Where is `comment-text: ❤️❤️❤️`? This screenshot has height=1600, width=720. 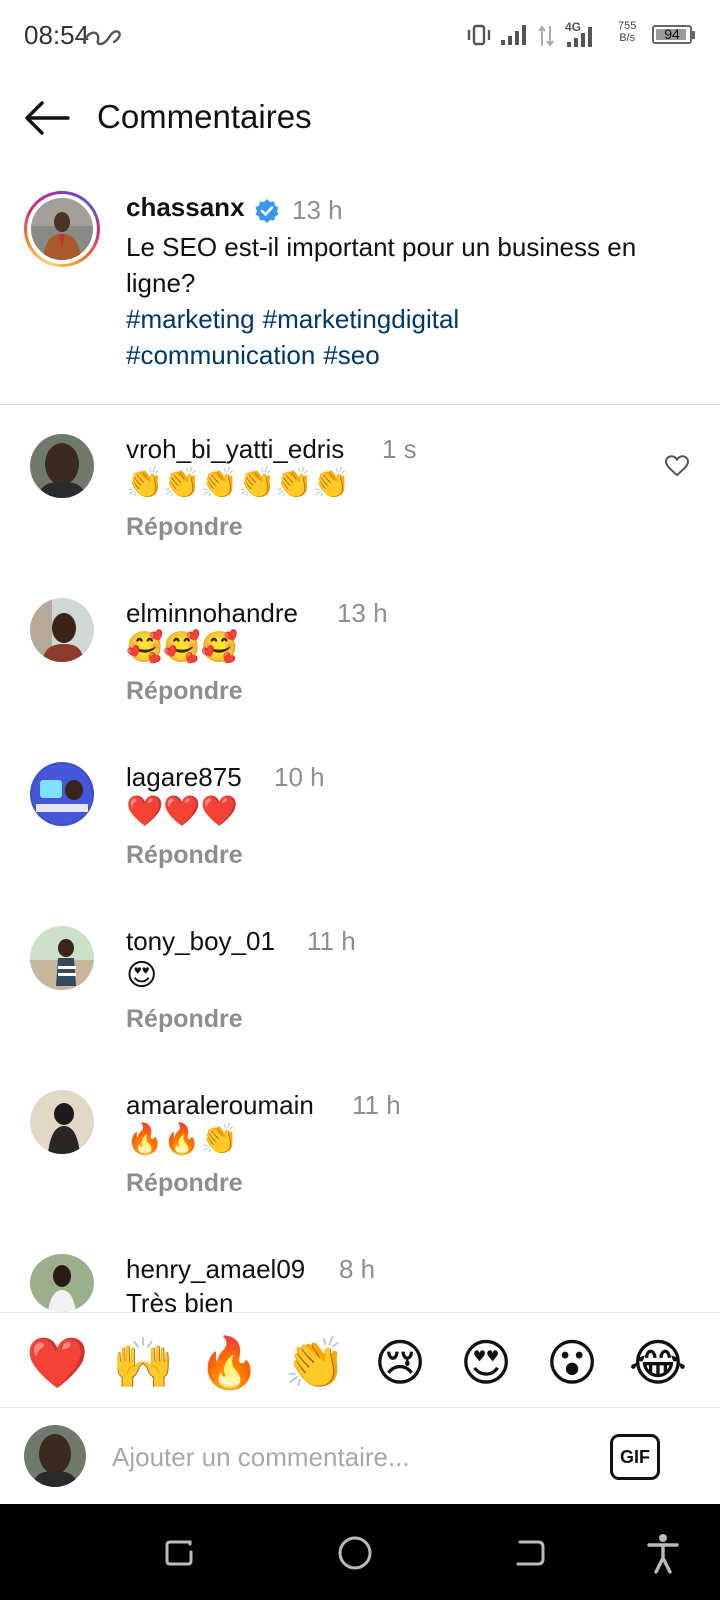
comment-text: ❤️❤️❤️ is located at coordinates (182, 811).